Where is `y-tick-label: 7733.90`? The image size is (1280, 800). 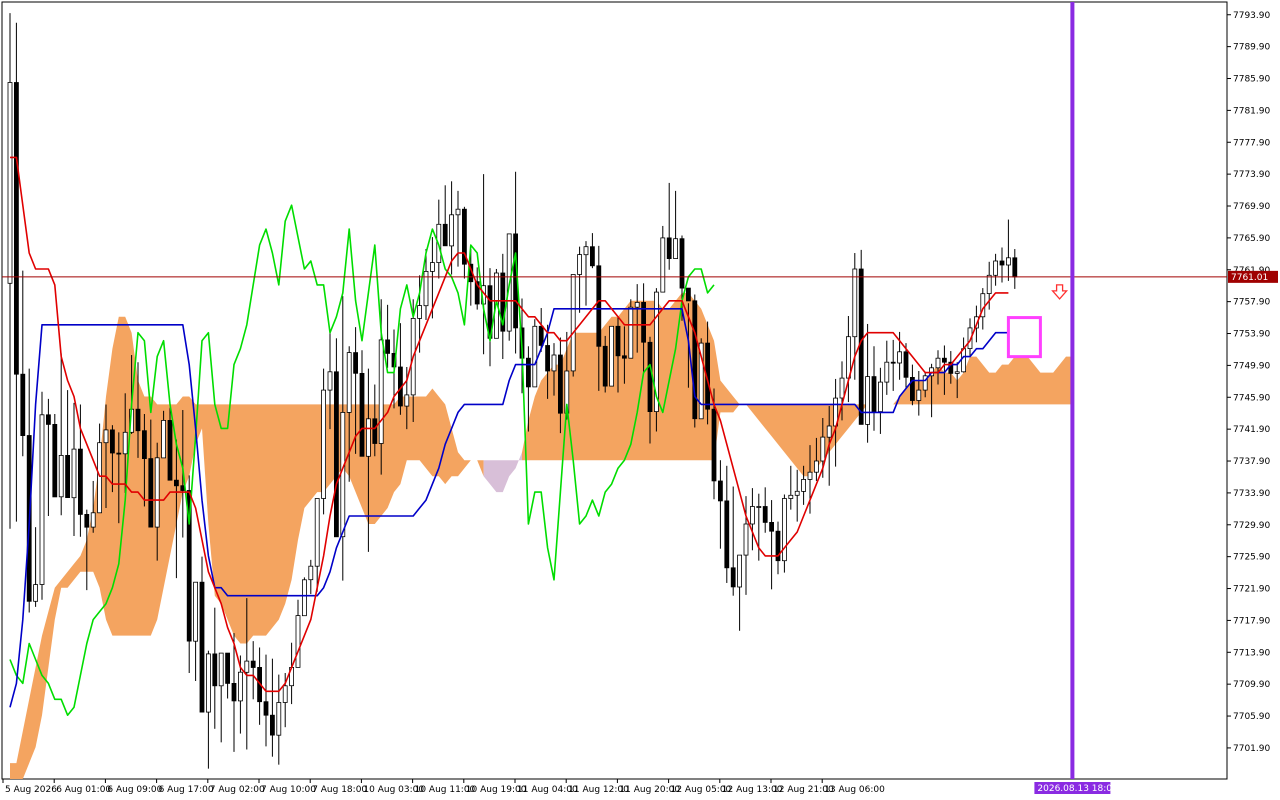 y-tick-label: 7733.90 is located at coordinates (1251, 494).